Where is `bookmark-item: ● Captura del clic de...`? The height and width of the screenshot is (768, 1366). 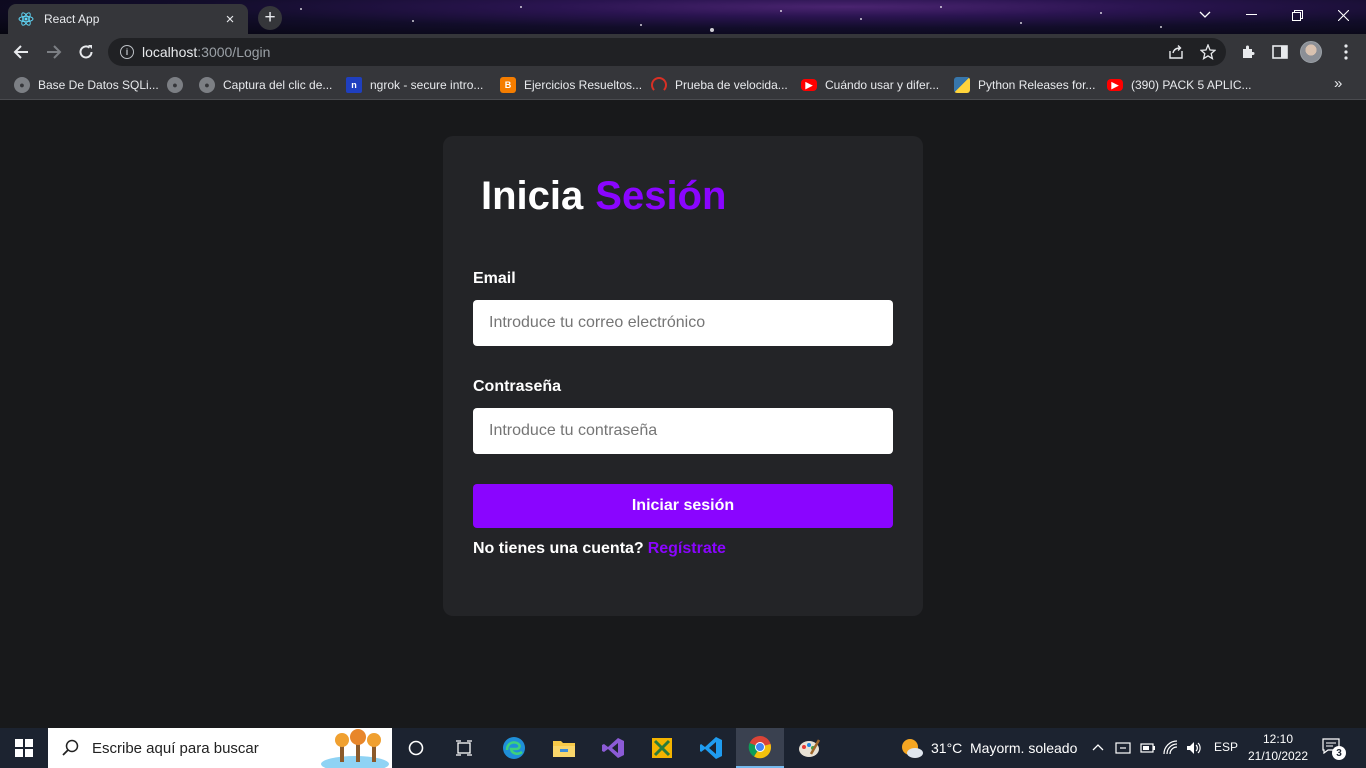 bookmark-item: ● Captura del clic de... is located at coordinates (265, 85).